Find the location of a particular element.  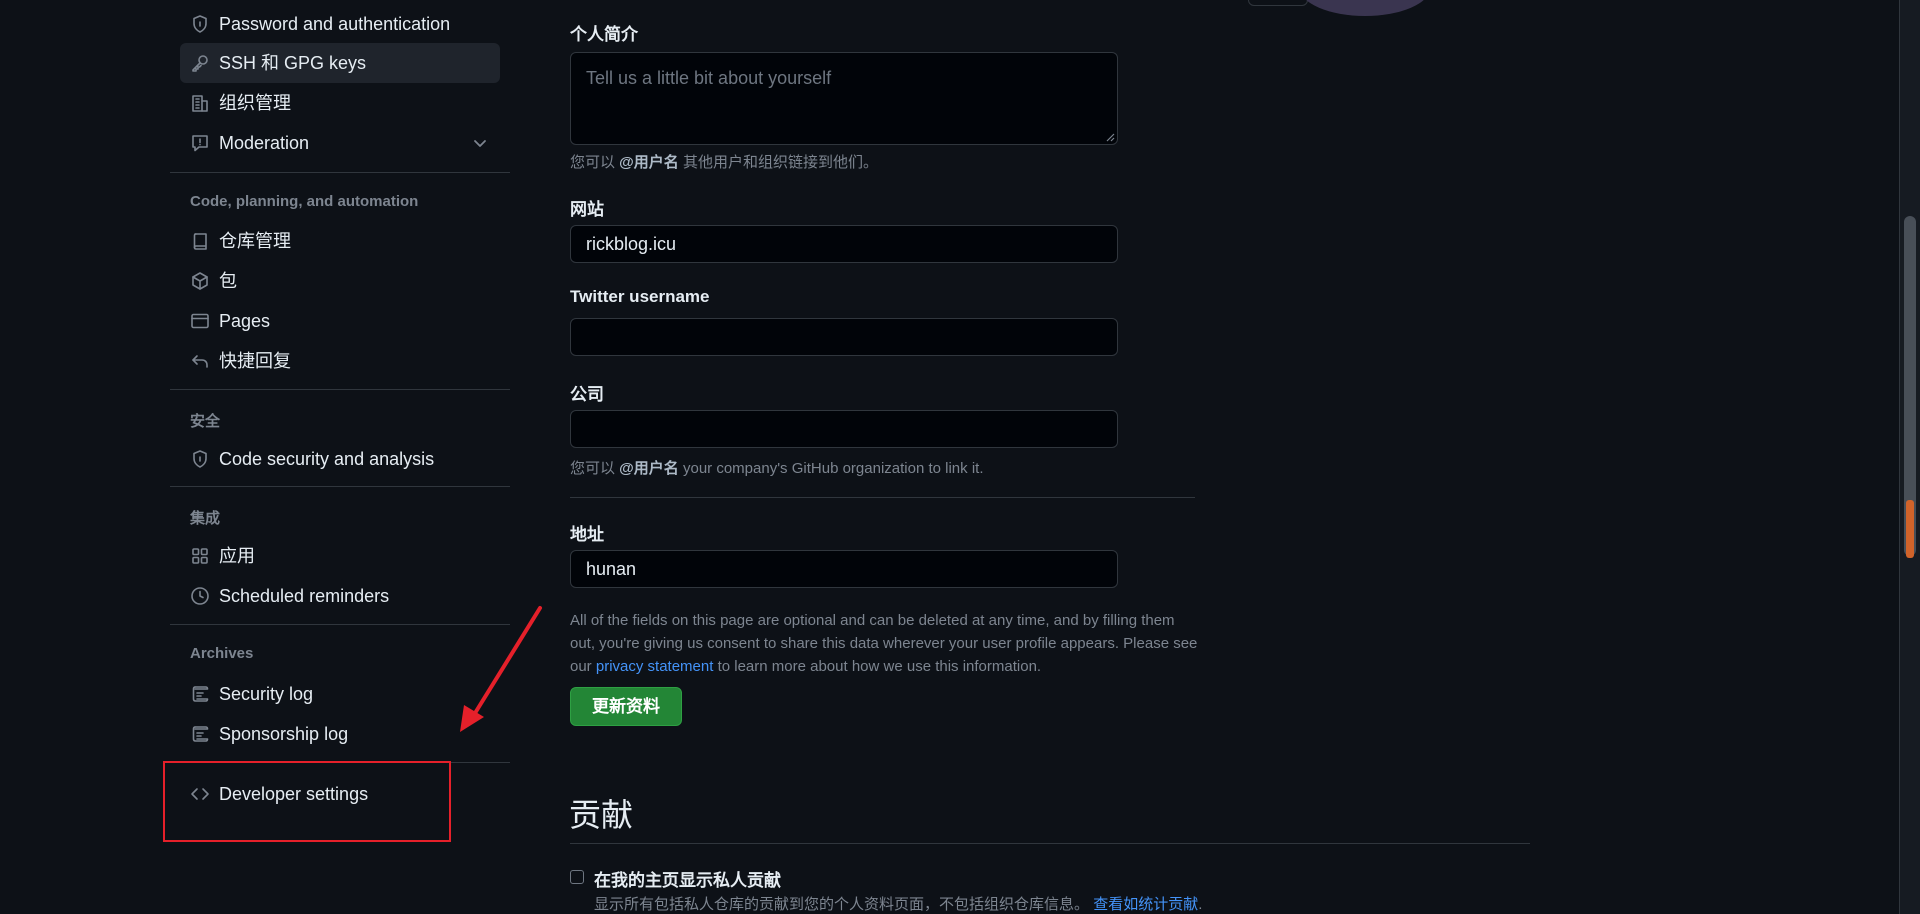

sidebar-section-heading: Archives is located at coordinates (222, 653).